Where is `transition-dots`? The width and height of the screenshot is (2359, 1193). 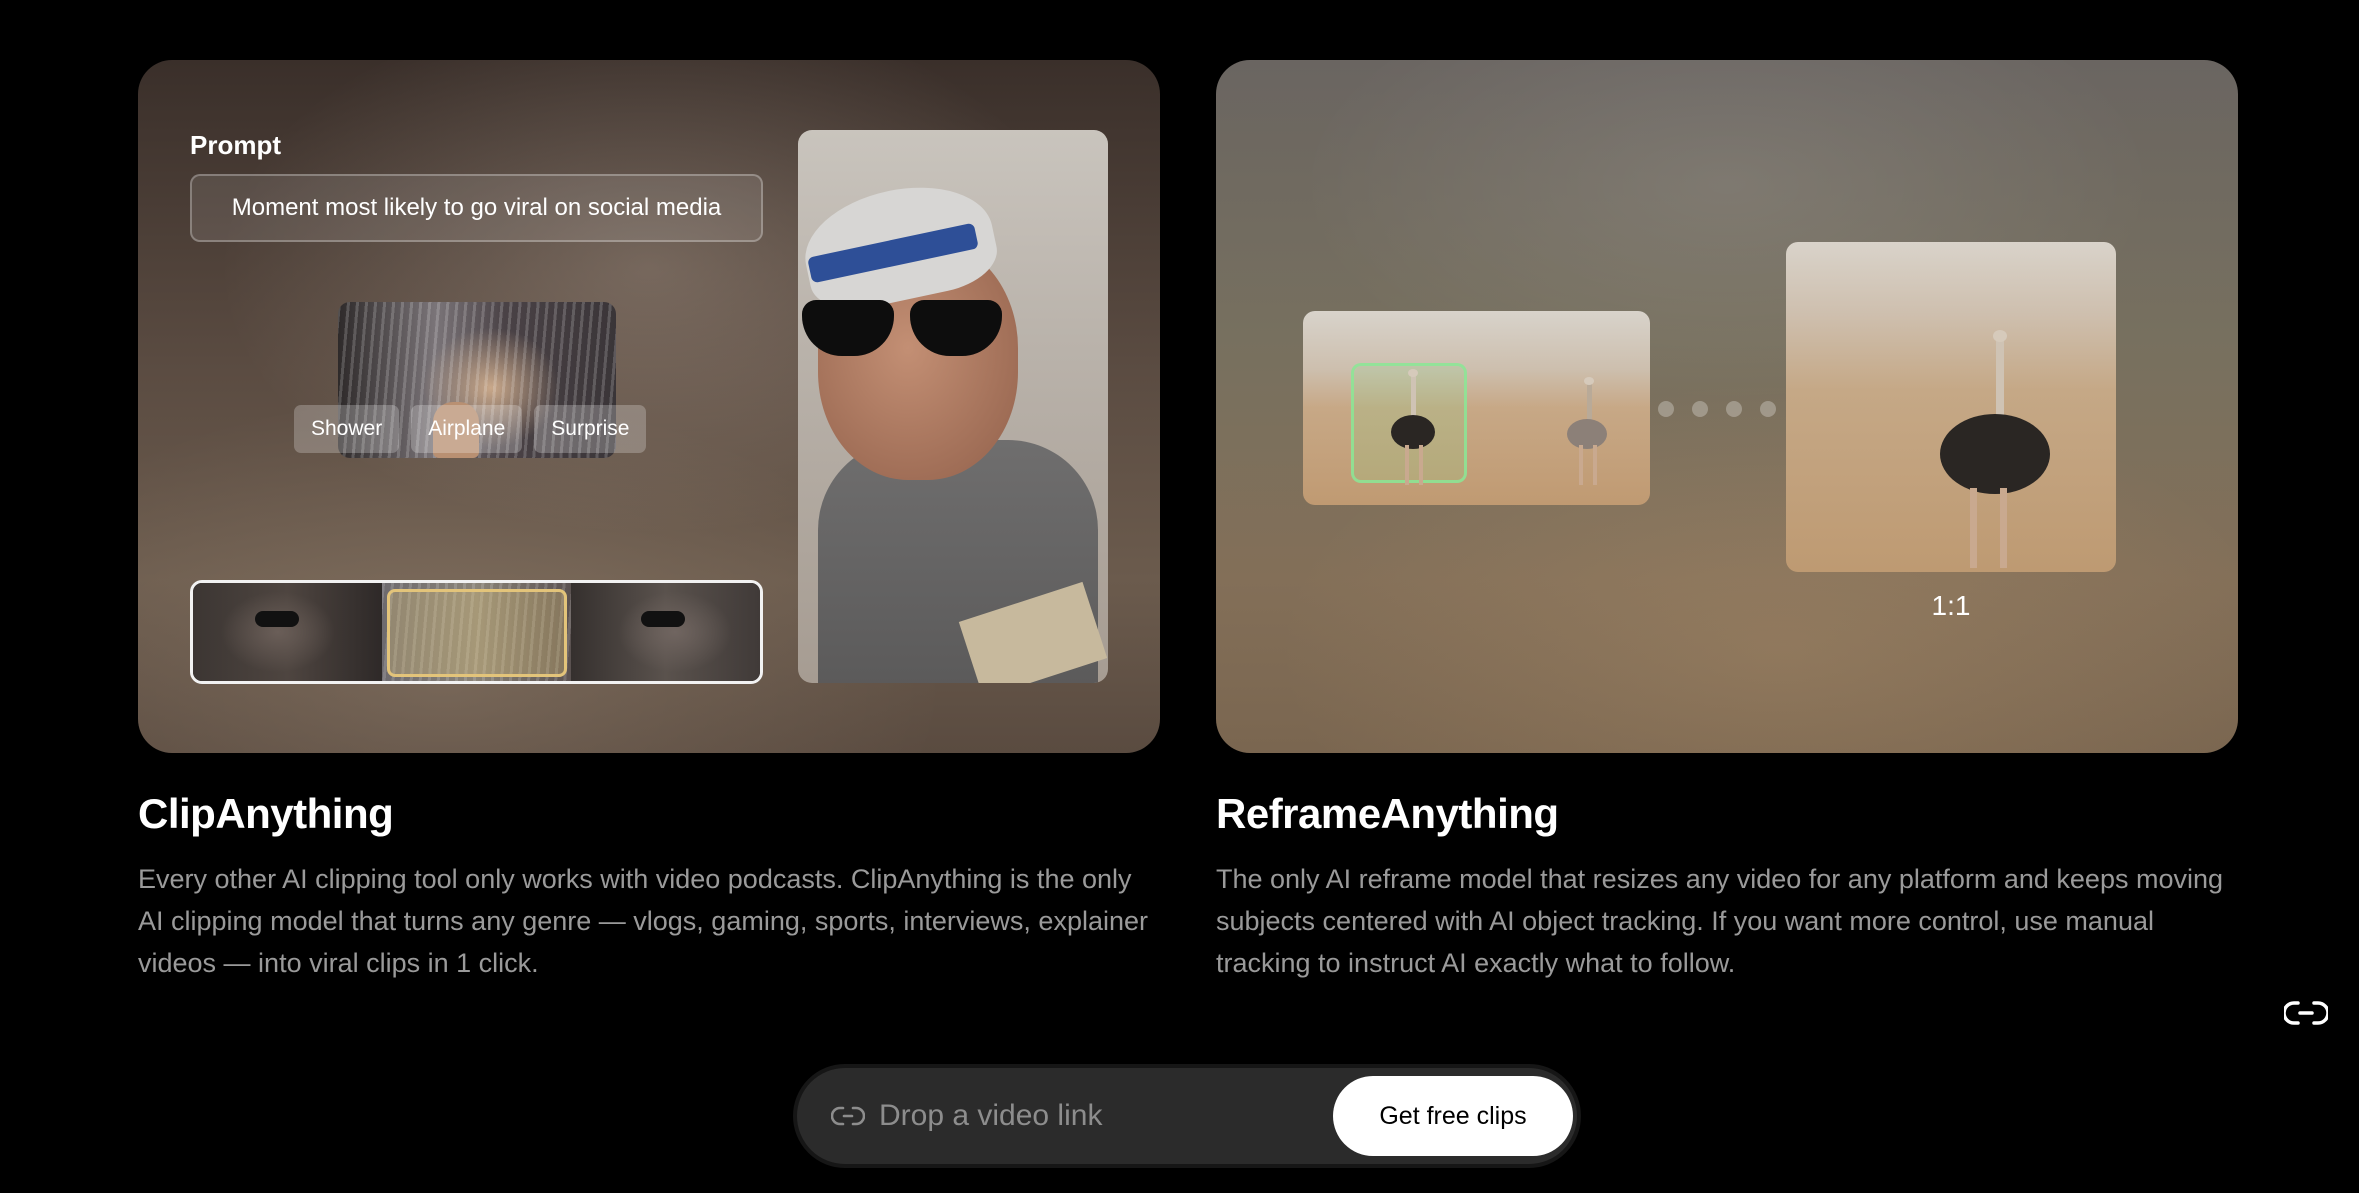
transition-dots is located at coordinates (1717, 409).